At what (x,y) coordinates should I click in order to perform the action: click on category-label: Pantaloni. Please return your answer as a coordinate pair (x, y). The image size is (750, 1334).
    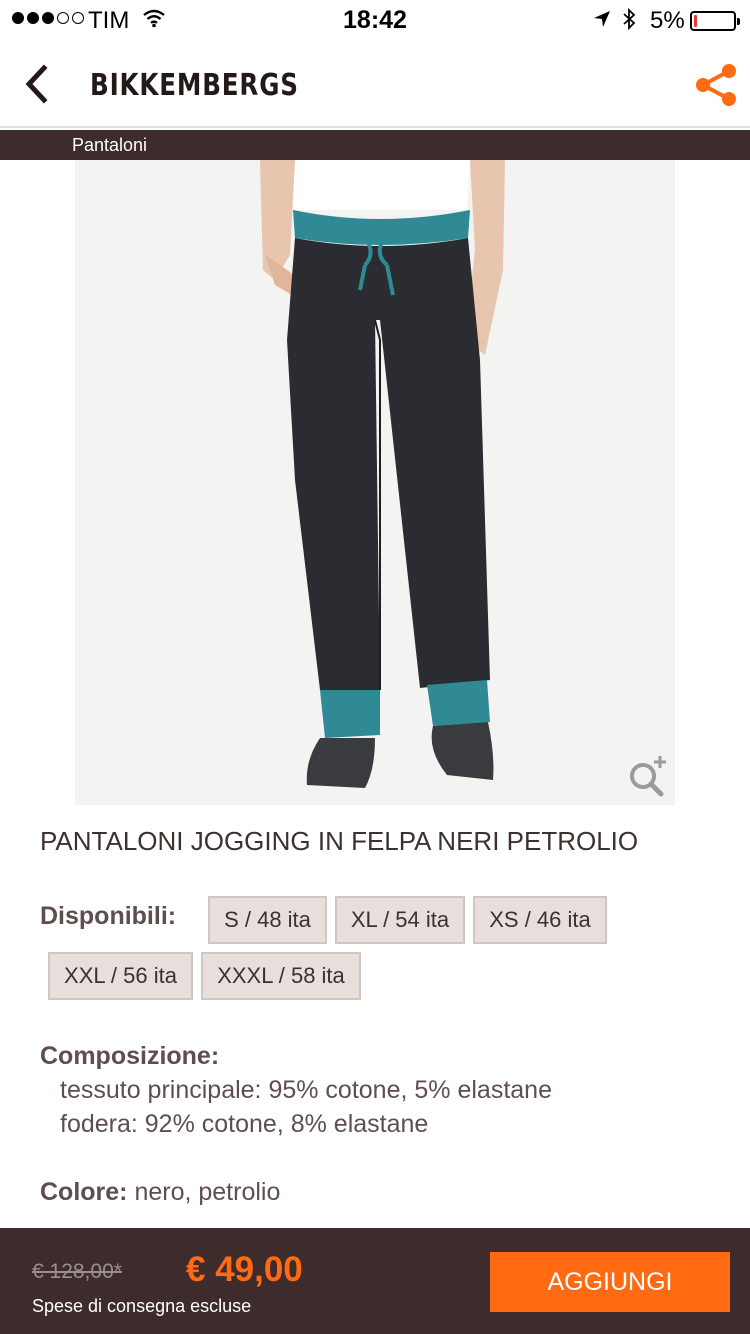
    Looking at the image, I should click on (110, 145).